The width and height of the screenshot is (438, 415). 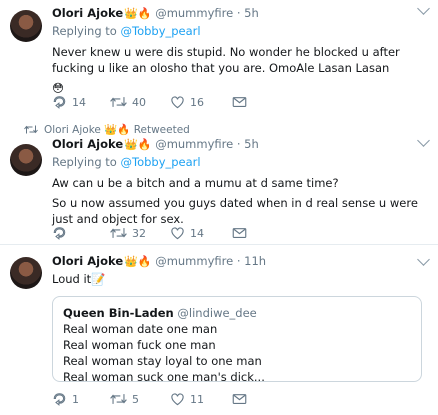 I want to click on retweet-button: 32, so click(x=128, y=234).